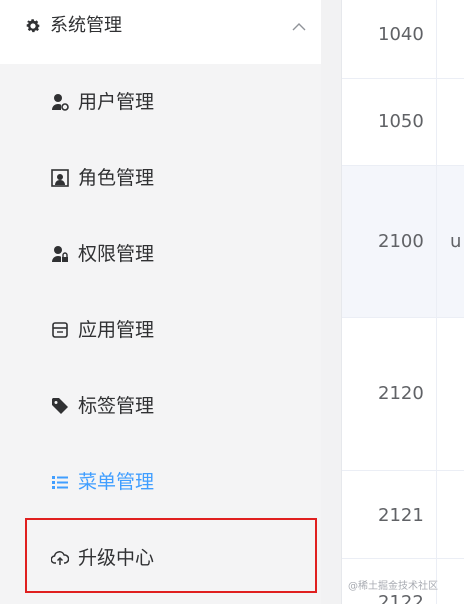 Image resolution: width=464 pixels, height=604 pixels. What do you see at coordinates (60, 178) in the screenshot?
I see `role-card-icon` at bounding box center [60, 178].